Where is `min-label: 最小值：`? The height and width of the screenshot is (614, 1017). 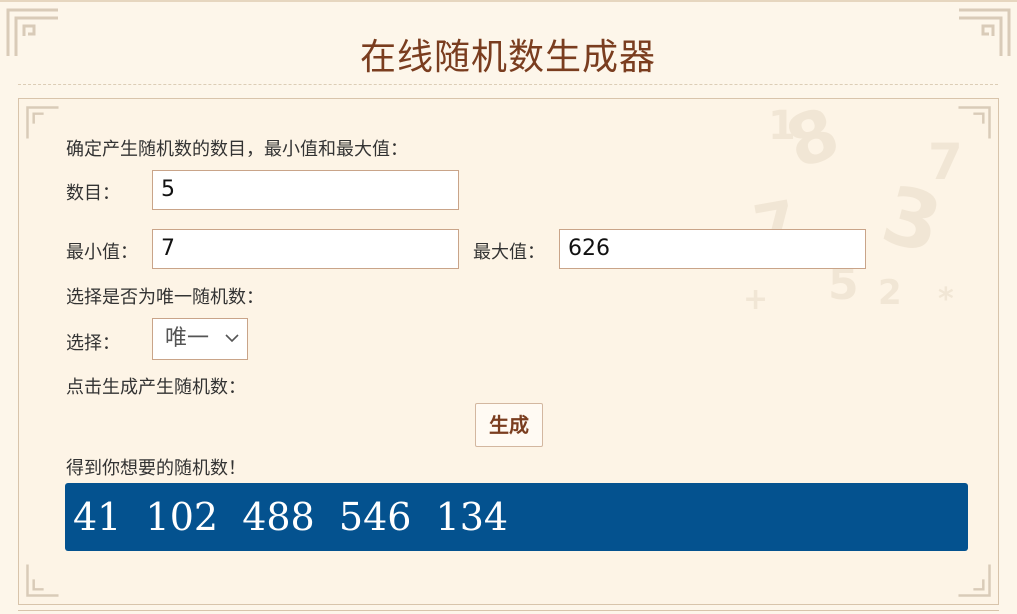 min-label: 最小值： is located at coordinates (102, 252).